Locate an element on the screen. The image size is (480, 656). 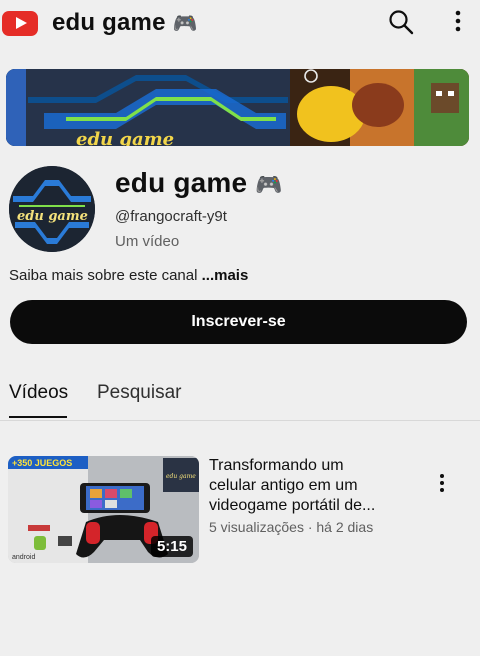
tabs-divider is located at coordinates (240, 420).